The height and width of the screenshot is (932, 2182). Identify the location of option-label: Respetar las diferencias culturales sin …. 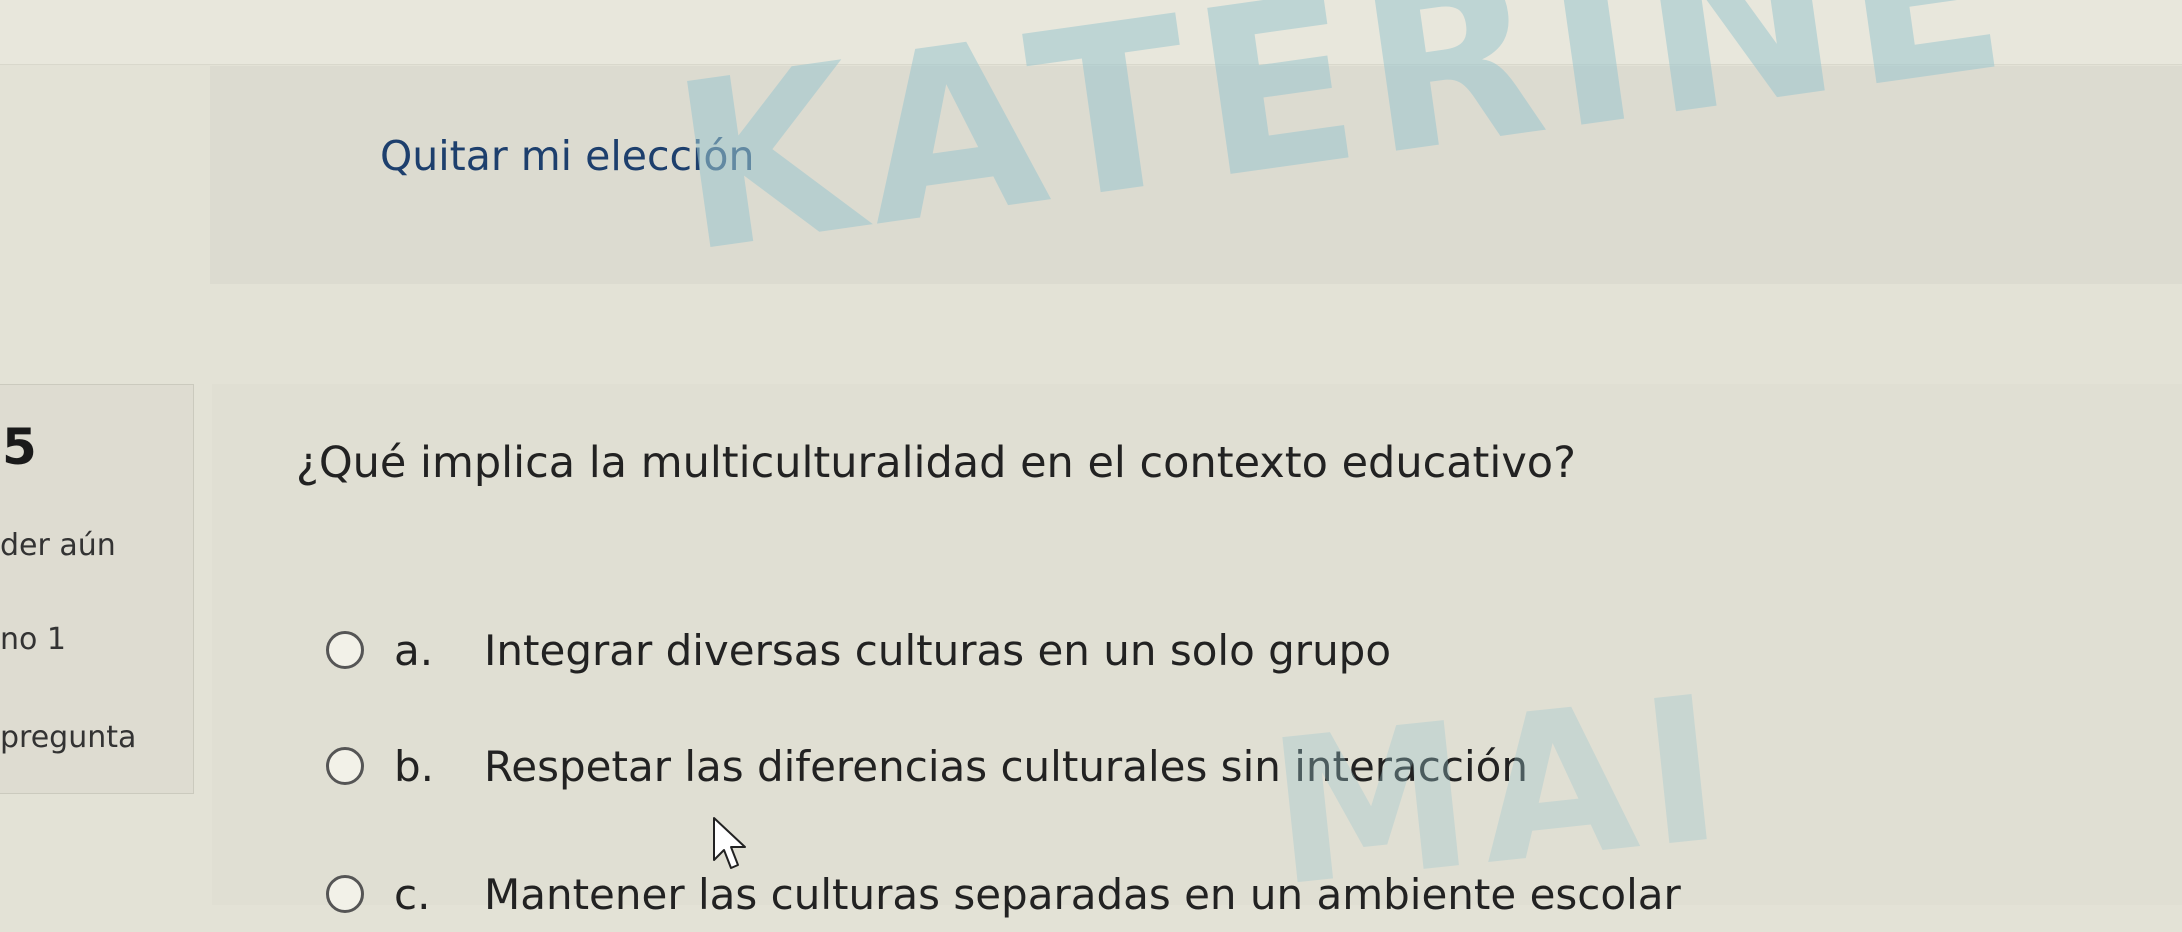
(1006, 766).